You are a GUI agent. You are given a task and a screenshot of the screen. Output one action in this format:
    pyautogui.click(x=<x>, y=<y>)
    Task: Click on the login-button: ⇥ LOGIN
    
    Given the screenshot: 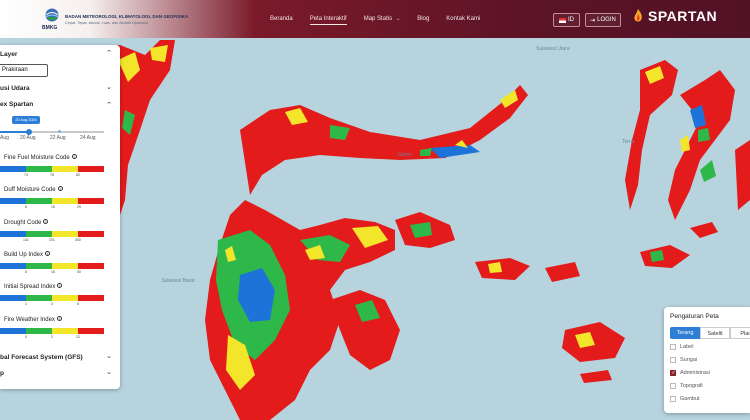 What is the action you would take?
    pyautogui.click(x=603, y=20)
    